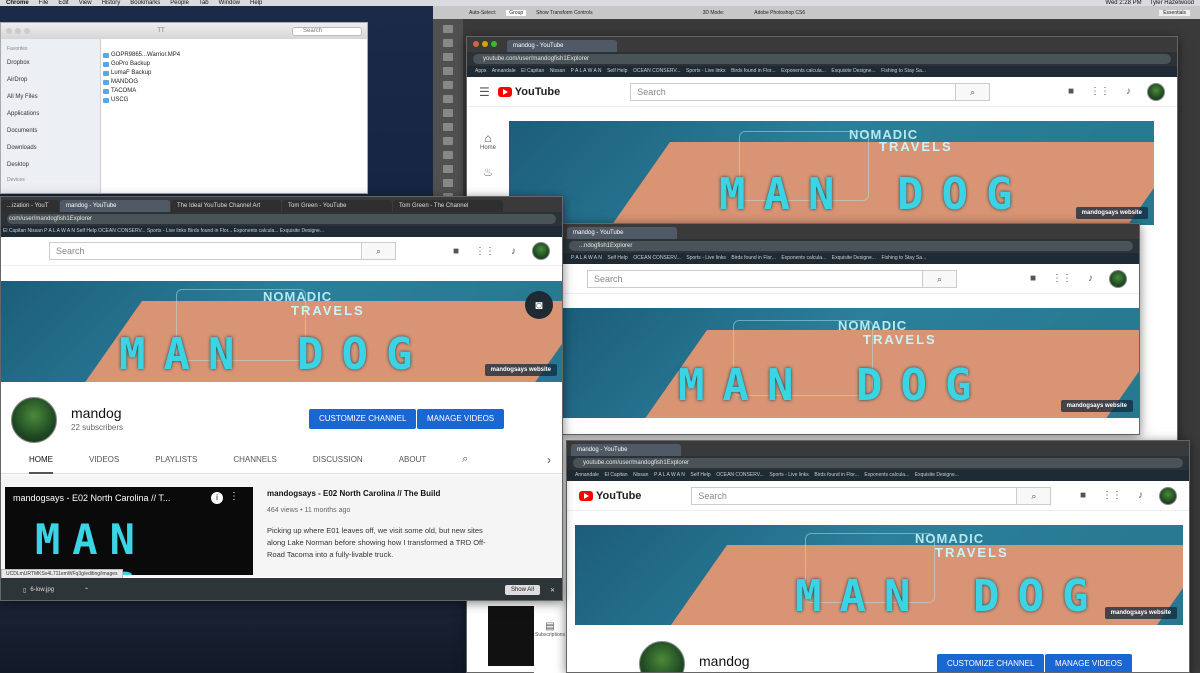 The width and height of the screenshot is (1200, 673). I want to click on tab-item: The Ideal YouTube Channel Art, so click(226, 206).